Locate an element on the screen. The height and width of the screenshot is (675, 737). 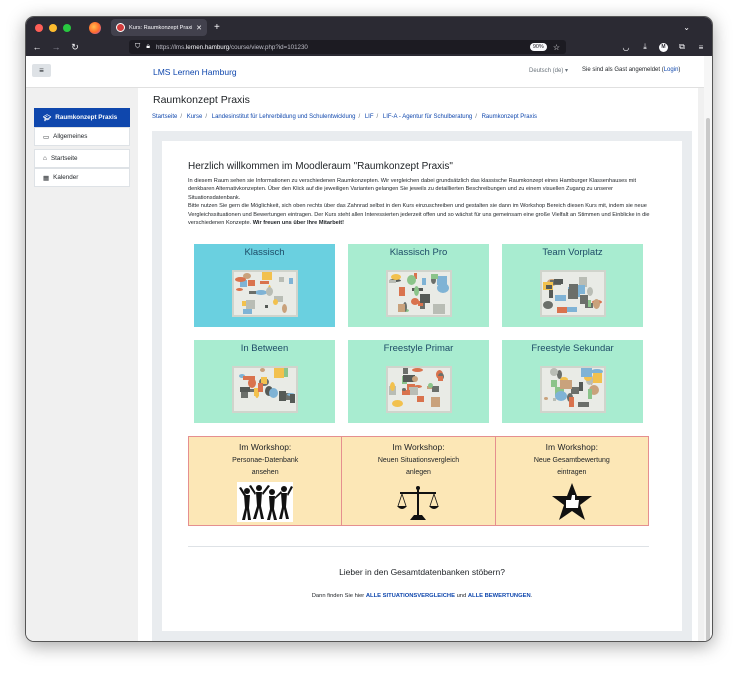
page-title: Raumkonzept Praxis is located at coordinates (201, 100).